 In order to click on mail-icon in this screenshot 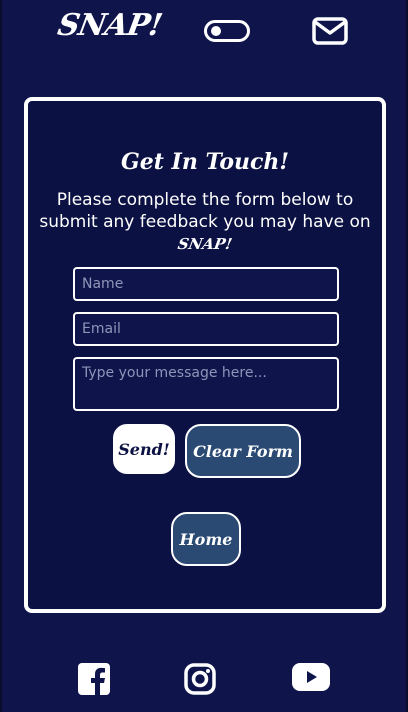, I will do `click(330, 31)`.